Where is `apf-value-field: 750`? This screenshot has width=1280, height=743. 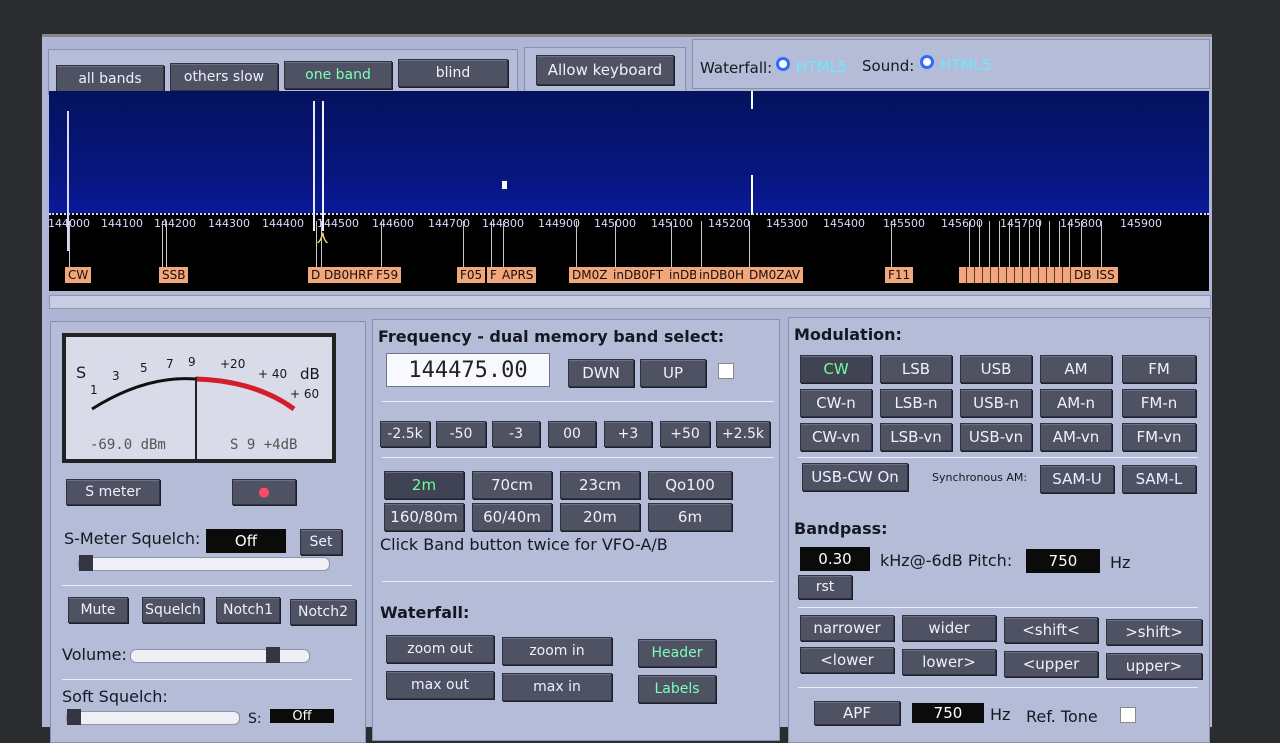
apf-value-field: 750 is located at coordinates (948, 713).